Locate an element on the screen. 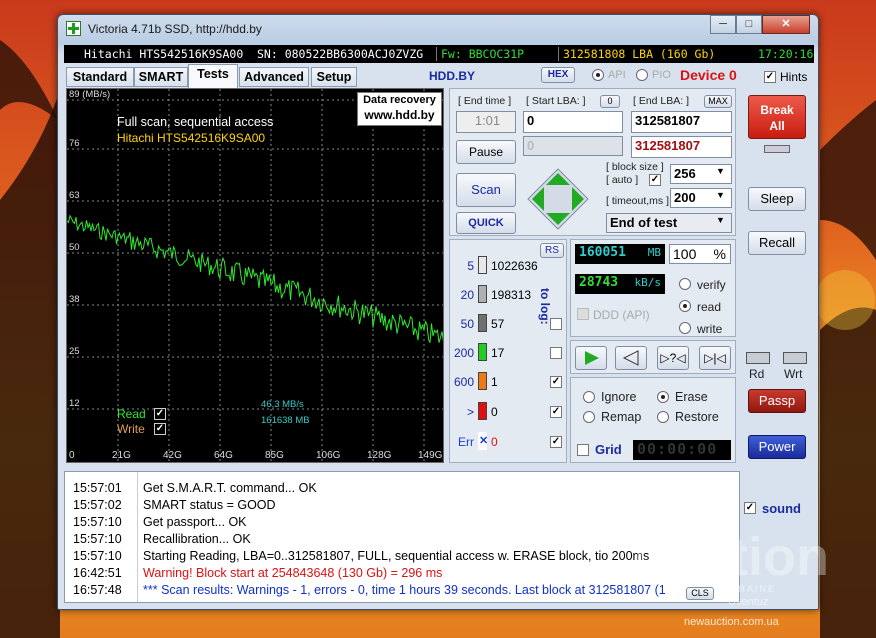 This screenshot has height=638, width=876. block-range-label: 200 is located at coordinates (463, 353).